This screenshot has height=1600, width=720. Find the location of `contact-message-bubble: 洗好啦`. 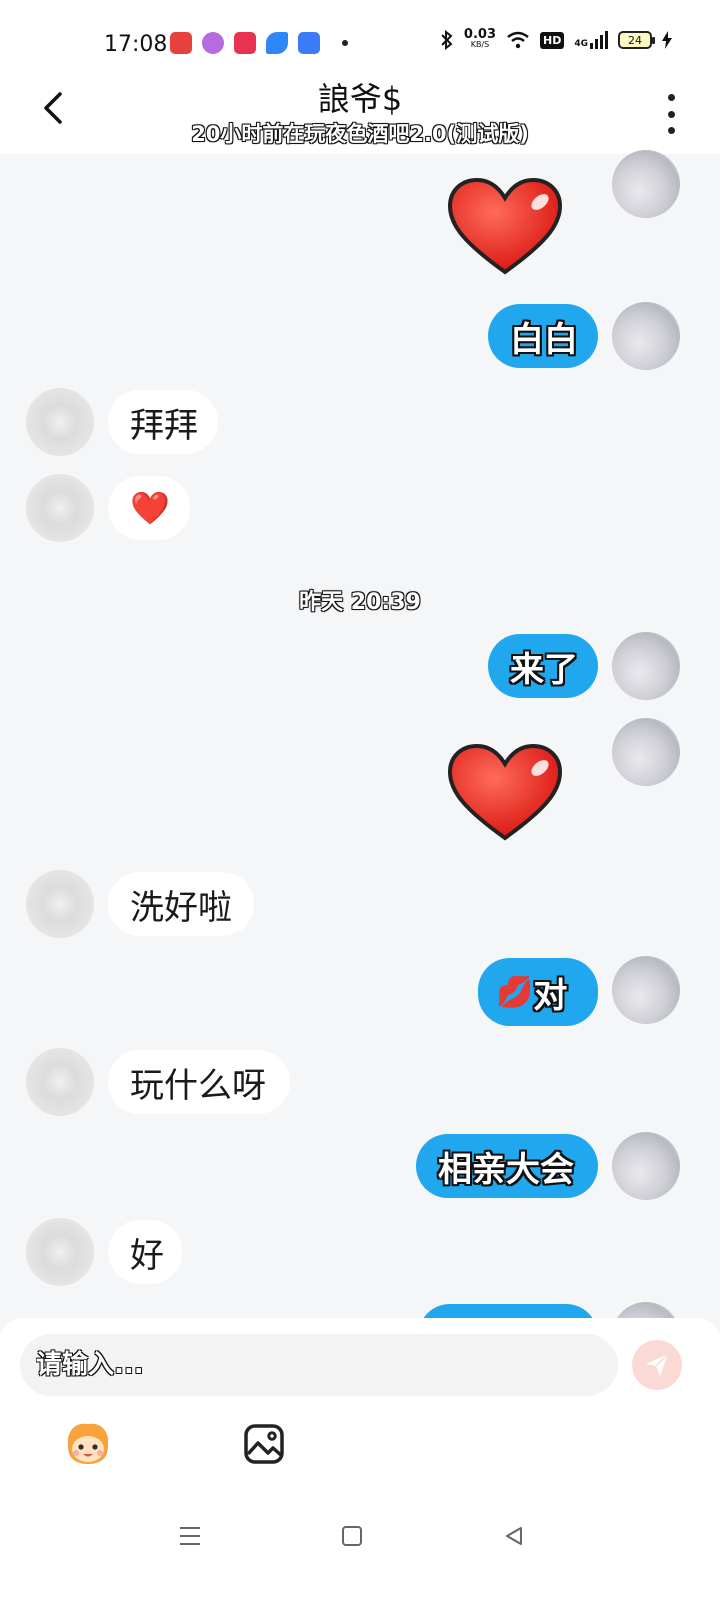

contact-message-bubble: 洗好啦 is located at coordinates (181, 904).